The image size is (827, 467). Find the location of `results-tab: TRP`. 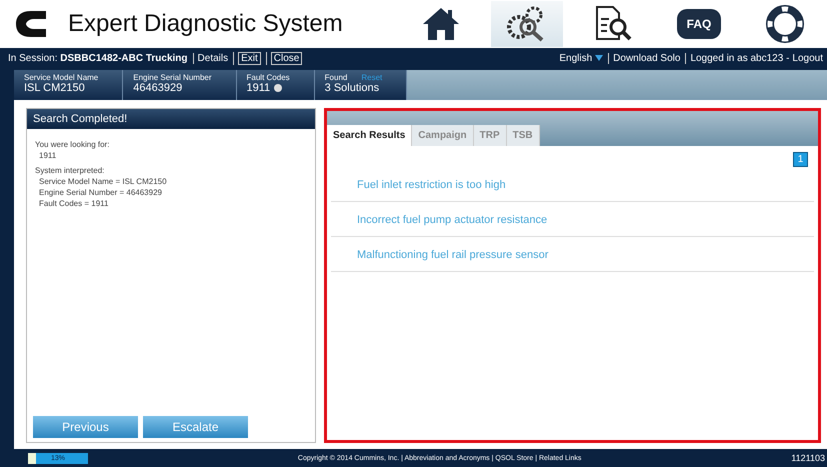

results-tab: TRP is located at coordinates (490, 135).